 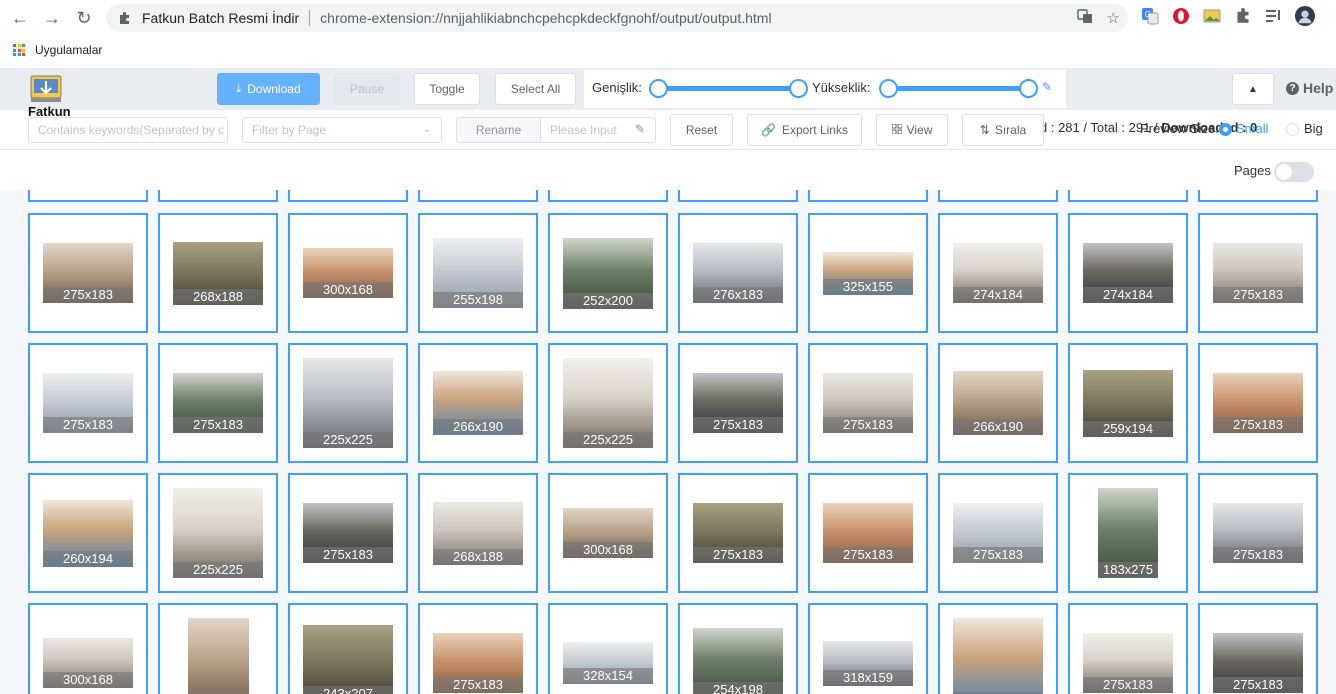 What do you see at coordinates (804, 130) in the screenshot?
I see `export-links-button: 🔗 Export Links` at bounding box center [804, 130].